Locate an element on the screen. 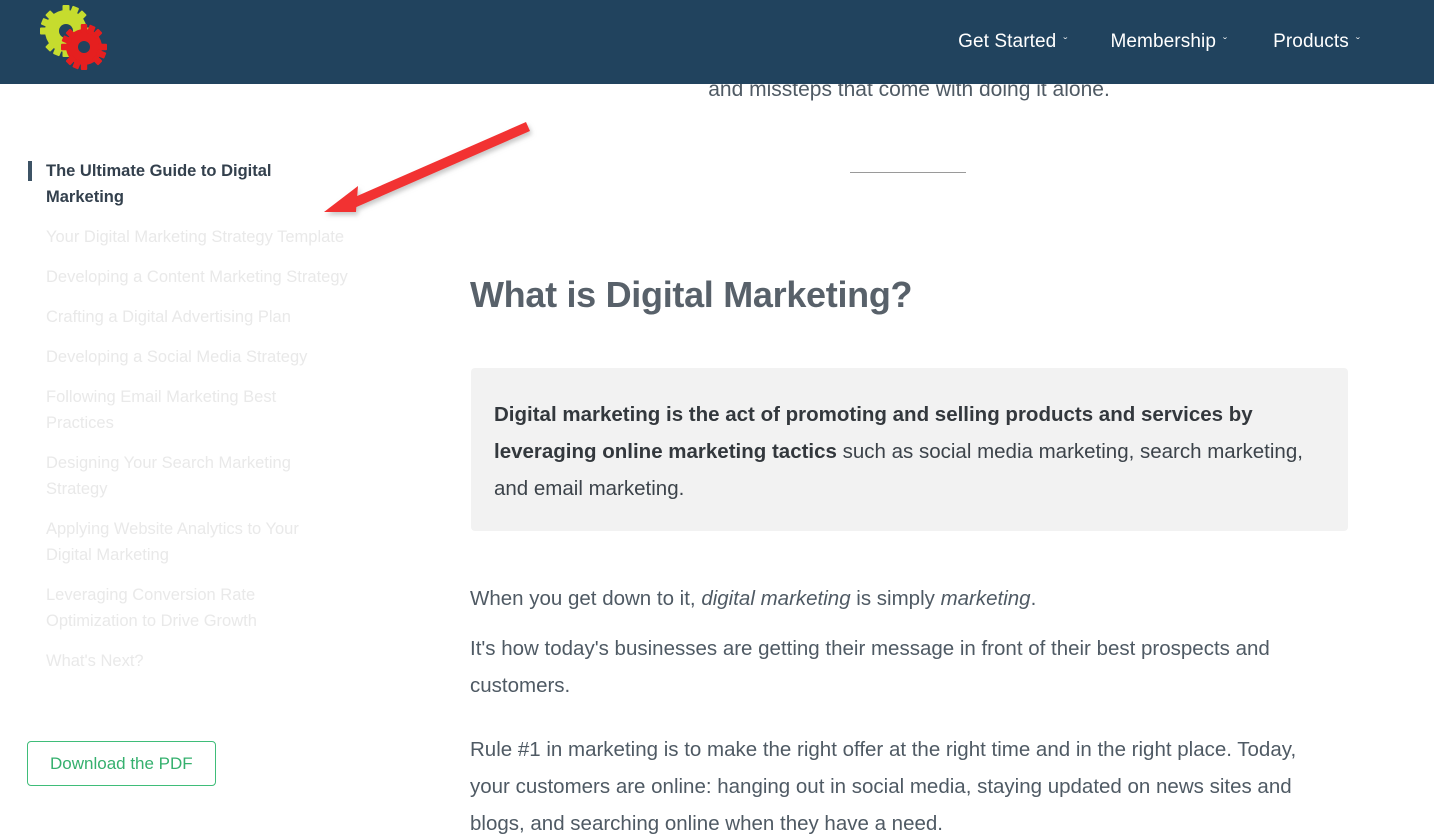 The height and width of the screenshot is (837, 1434). sidebar-item-label: Your Digital Marketing Strategy Template is located at coordinates (195, 237).